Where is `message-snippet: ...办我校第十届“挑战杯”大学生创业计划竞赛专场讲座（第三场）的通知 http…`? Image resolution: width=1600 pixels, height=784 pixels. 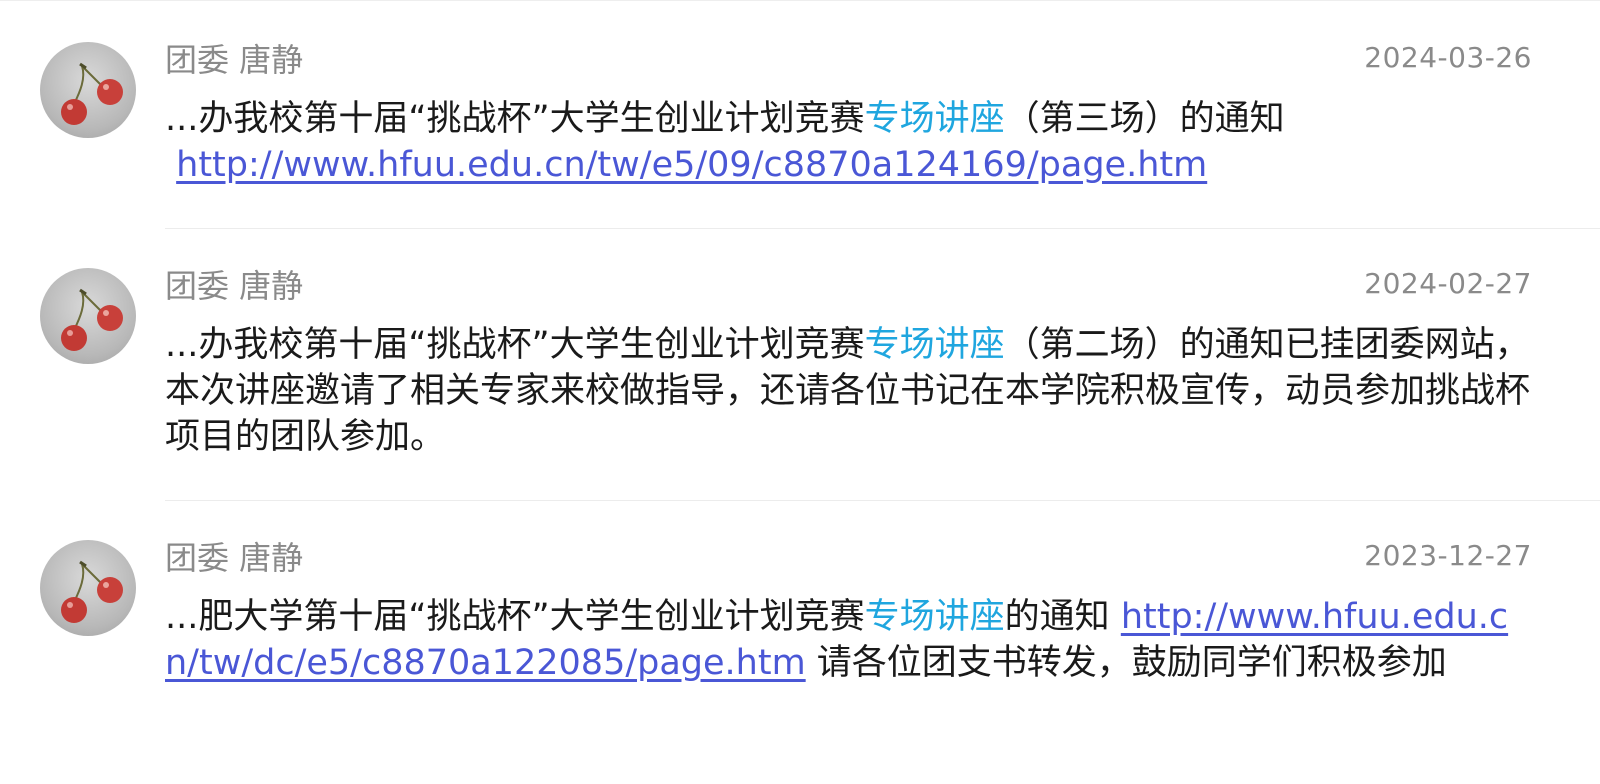
message-snippet: ...办我校第十届“挑战杯”大学生创业计划竞赛专场讲座（第三场）的通知 http… is located at coordinates (850, 142).